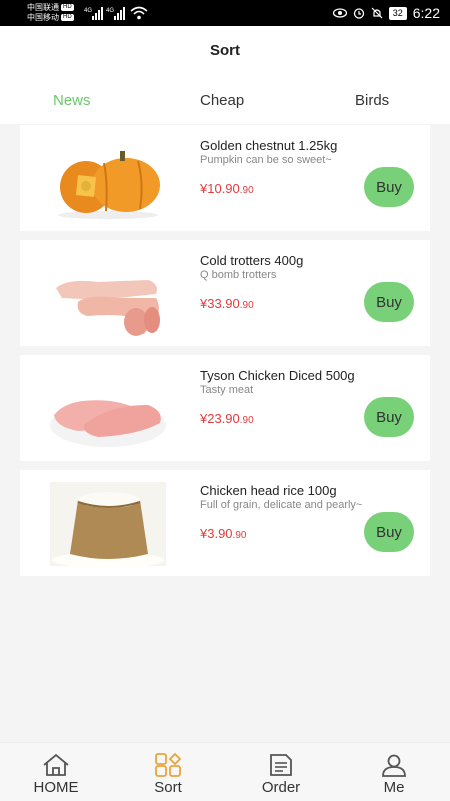 The width and height of the screenshot is (450, 801). What do you see at coordinates (56, 787) in the screenshot?
I see `tab-label: HOME` at bounding box center [56, 787].